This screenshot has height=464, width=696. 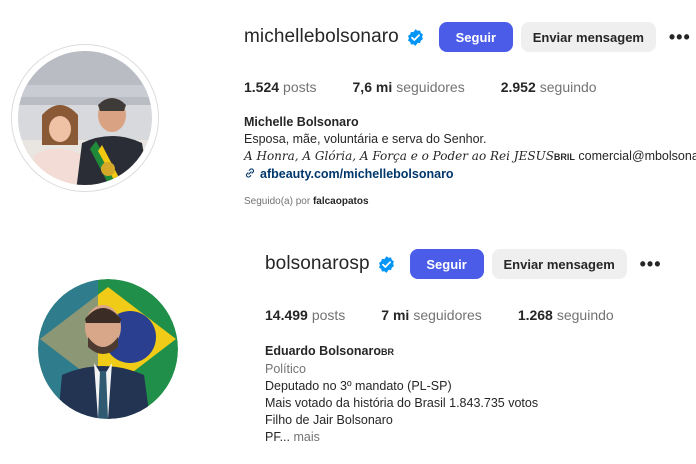 What do you see at coordinates (564, 157) in the screenshot?
I see `bio-tag: BRIL` at bounding box center [564, 157].